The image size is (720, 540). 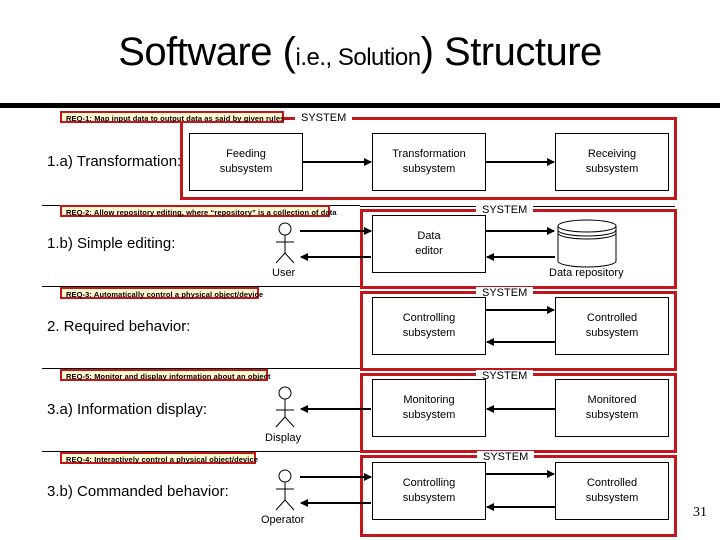 I want to click on data-repository-icon, so click(x=587, y=243).